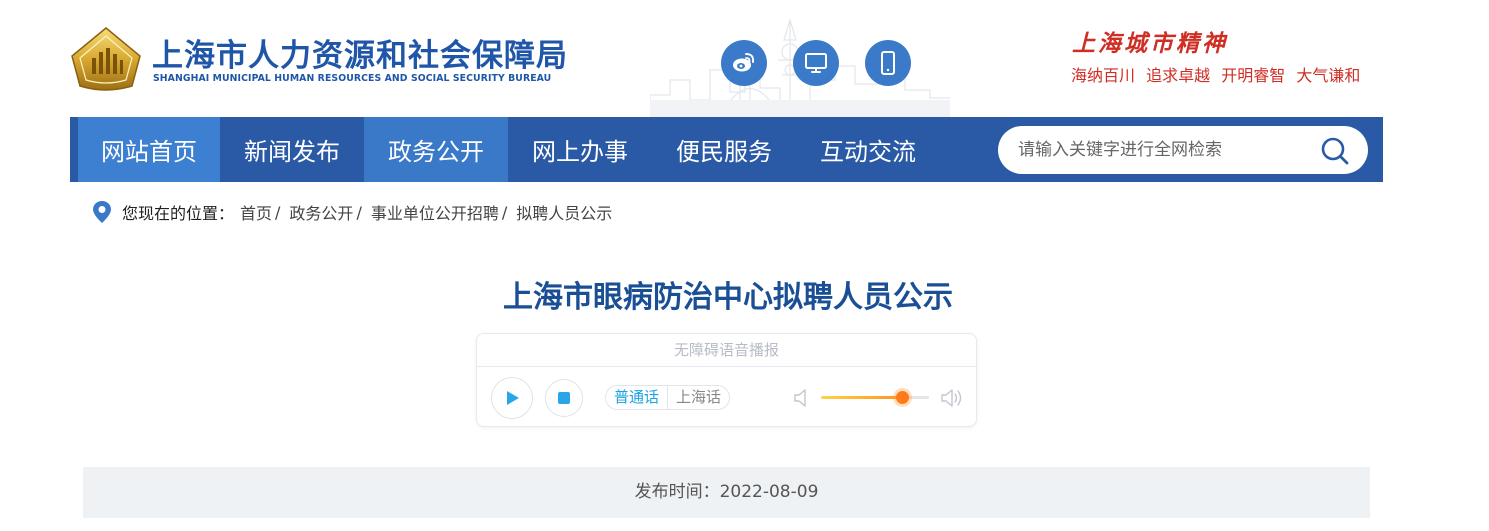 This screenshot has width=1489, height=531. I want to click on search-input, so click(1163, 150).